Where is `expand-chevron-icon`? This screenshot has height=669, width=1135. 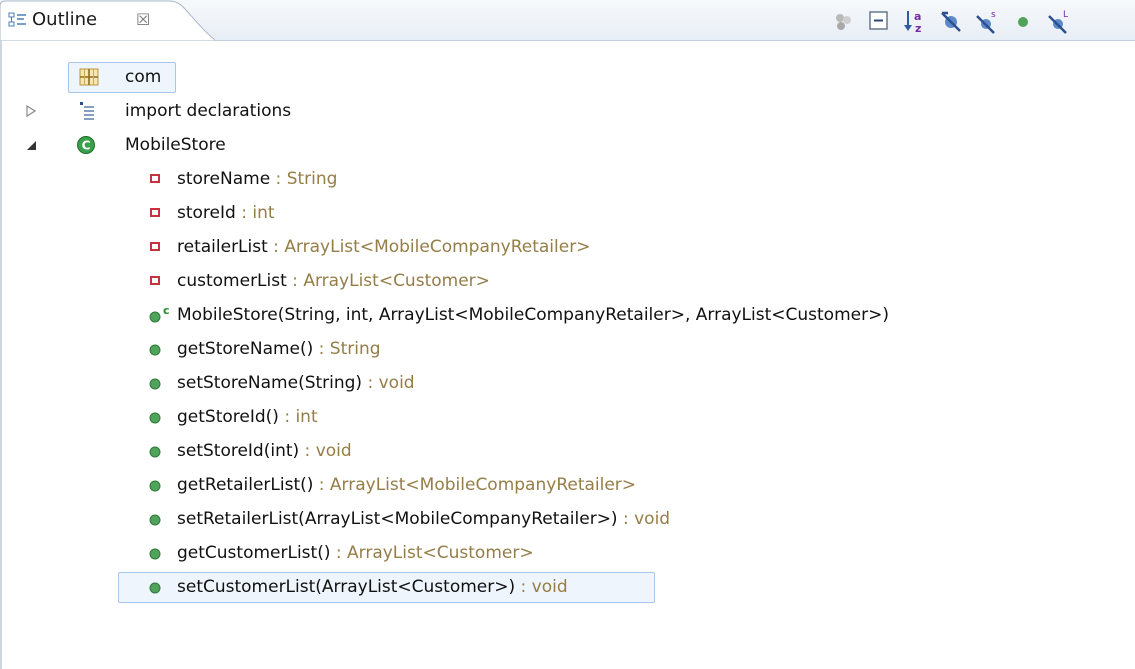
expand-chevron-icon is located at coordinates (31, 111).